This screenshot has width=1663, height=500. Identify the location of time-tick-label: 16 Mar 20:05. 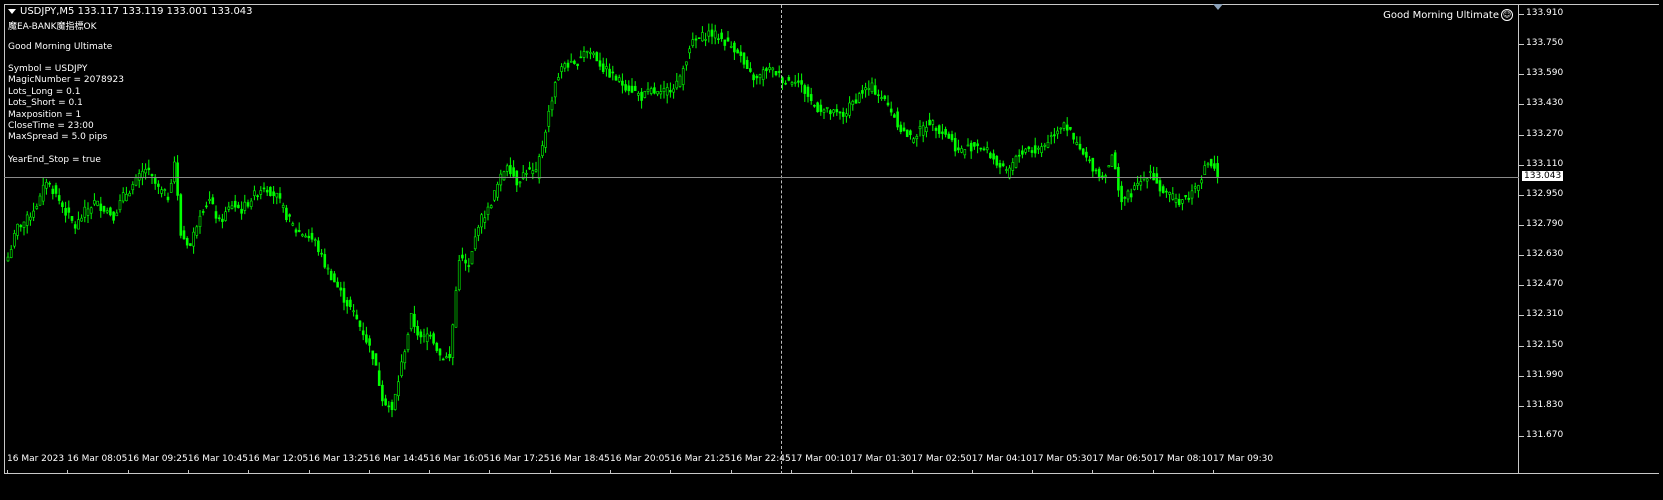
(640, 459).